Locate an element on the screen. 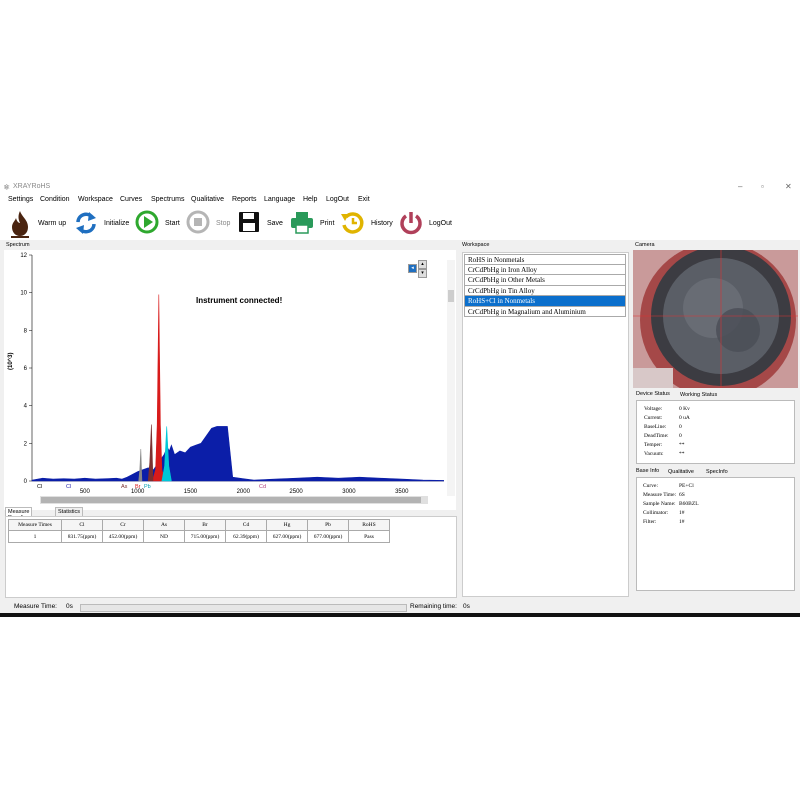  measure-time-status-label: Measure Time: is located at coordinates (35, 606).